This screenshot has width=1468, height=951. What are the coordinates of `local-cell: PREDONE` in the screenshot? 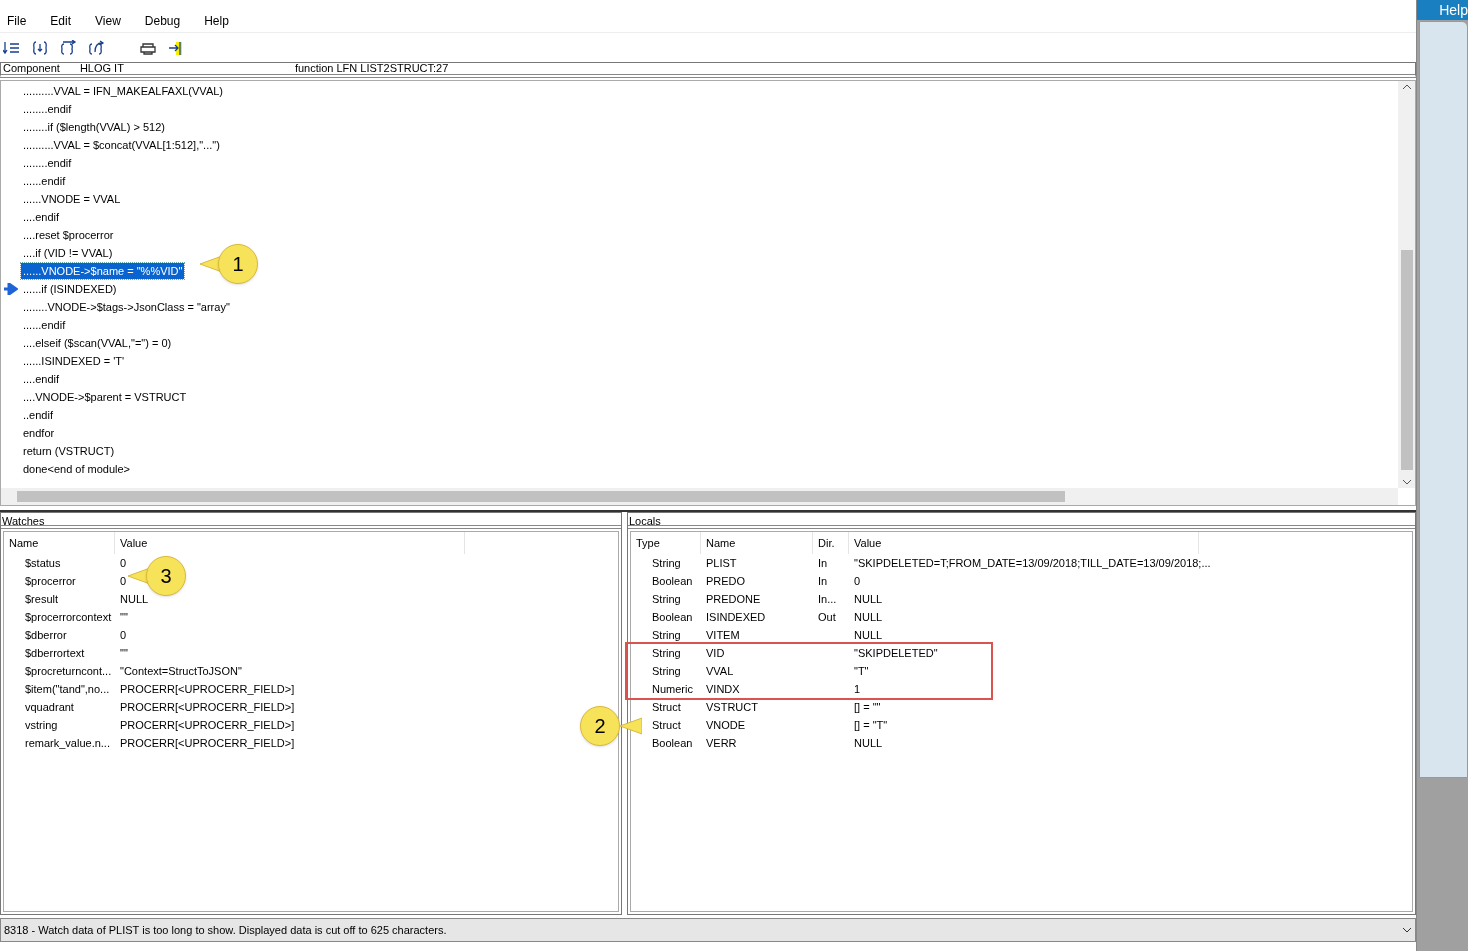 It's located at (733, 598).